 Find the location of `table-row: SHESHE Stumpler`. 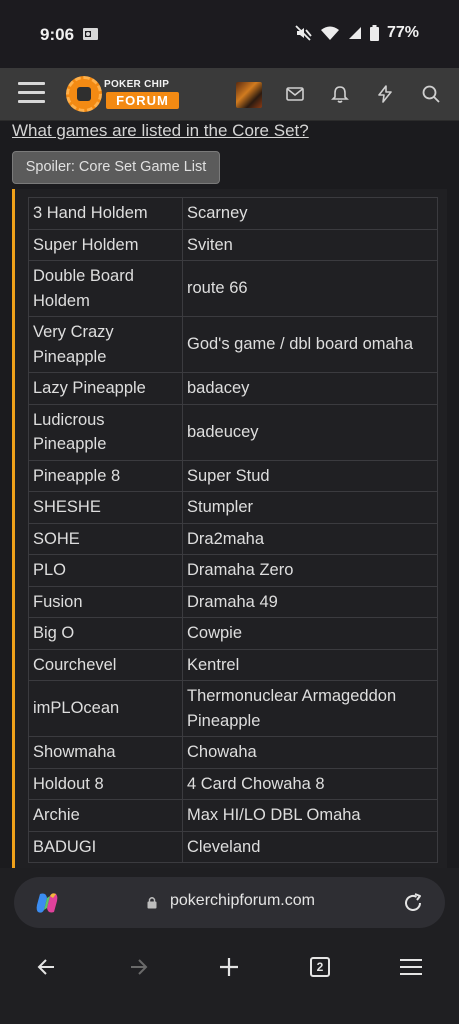

table-row: SHESHE Stumpler is located at coordinates (233, 507).